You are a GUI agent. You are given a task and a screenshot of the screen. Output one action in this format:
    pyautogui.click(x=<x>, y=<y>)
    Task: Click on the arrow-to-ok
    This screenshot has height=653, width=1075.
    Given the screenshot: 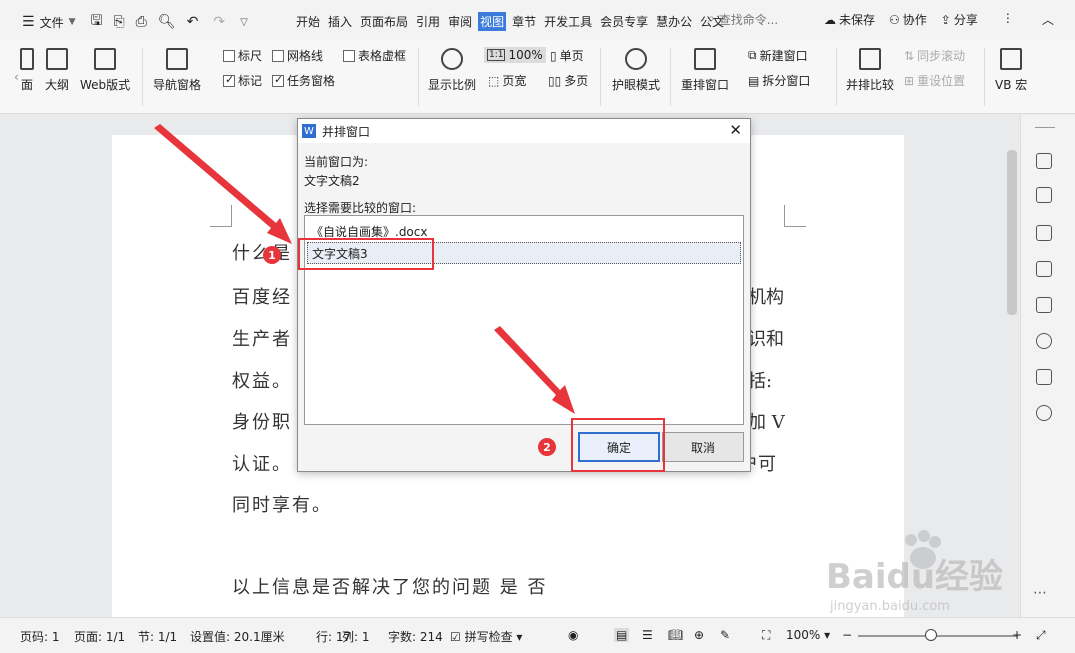 What is the action you would take?
    pyautogui.click(x=534, y=370)
    